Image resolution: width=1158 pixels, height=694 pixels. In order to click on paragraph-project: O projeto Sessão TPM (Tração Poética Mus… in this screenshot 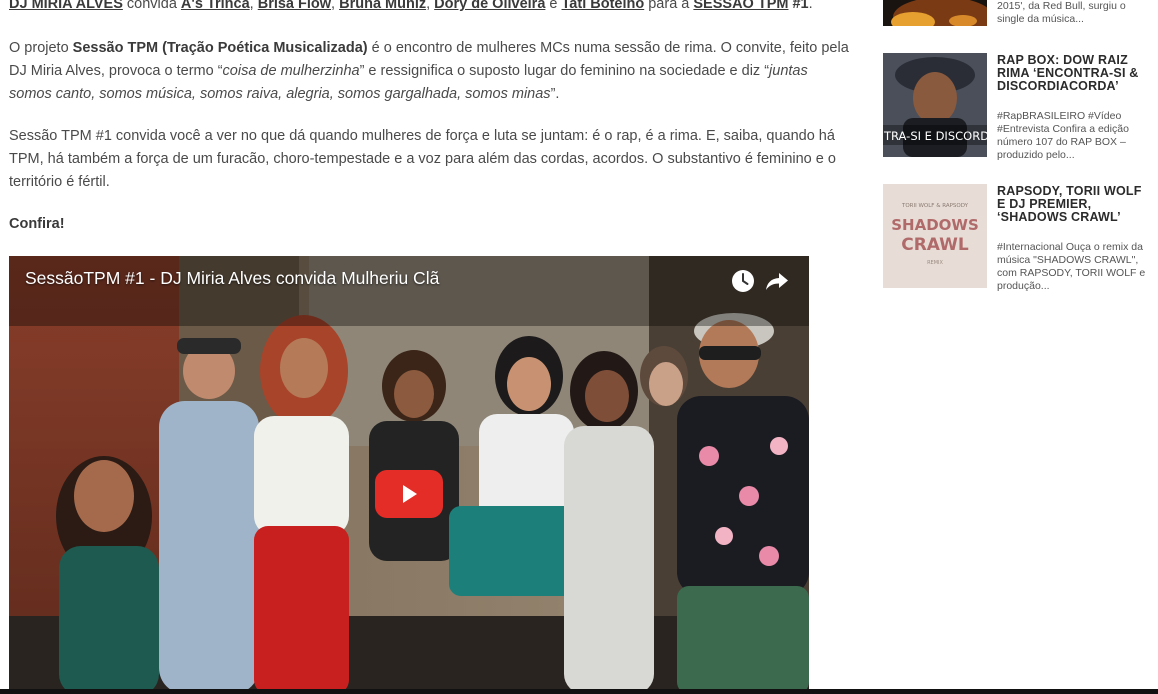, I will do `click(429, 71)`.